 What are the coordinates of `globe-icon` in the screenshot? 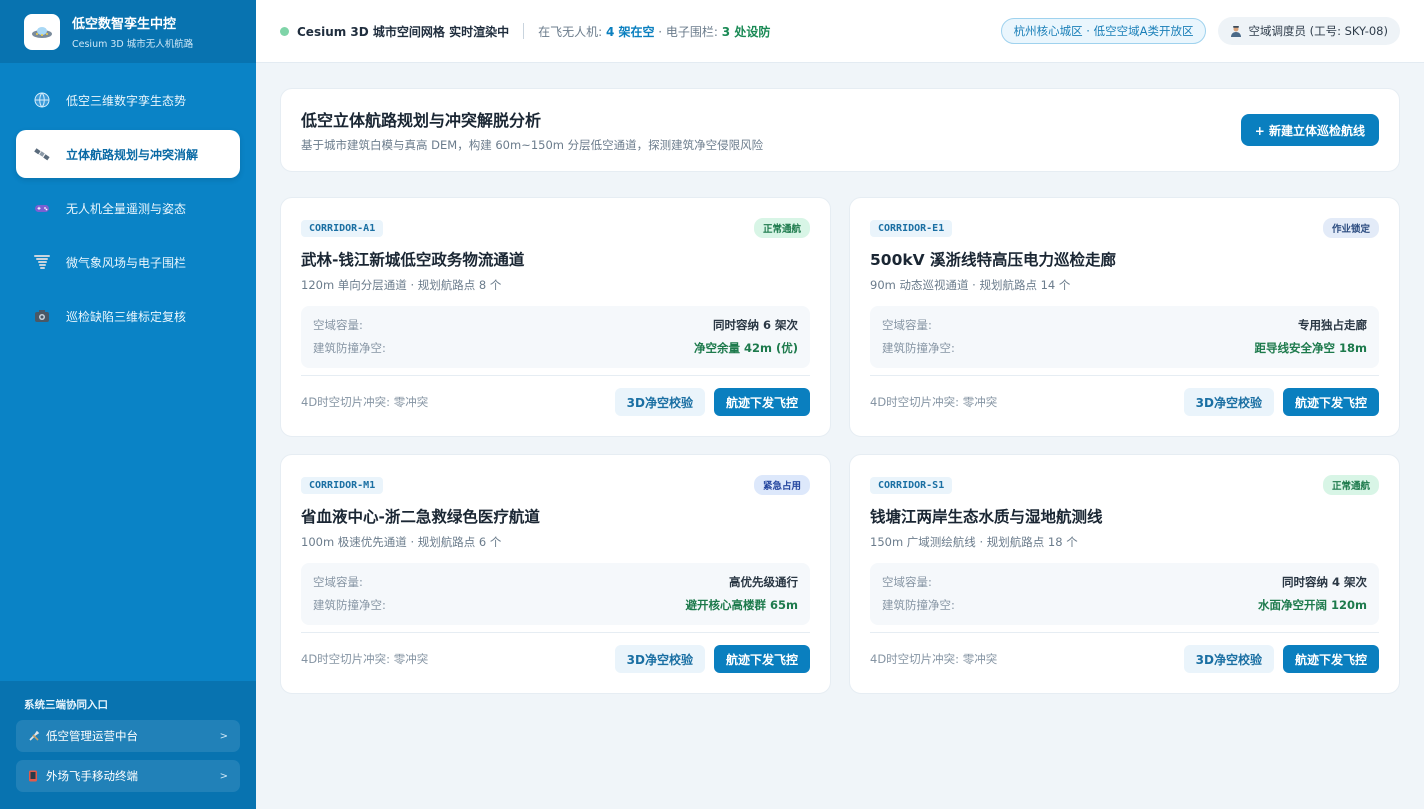 It's located at (42, 100).